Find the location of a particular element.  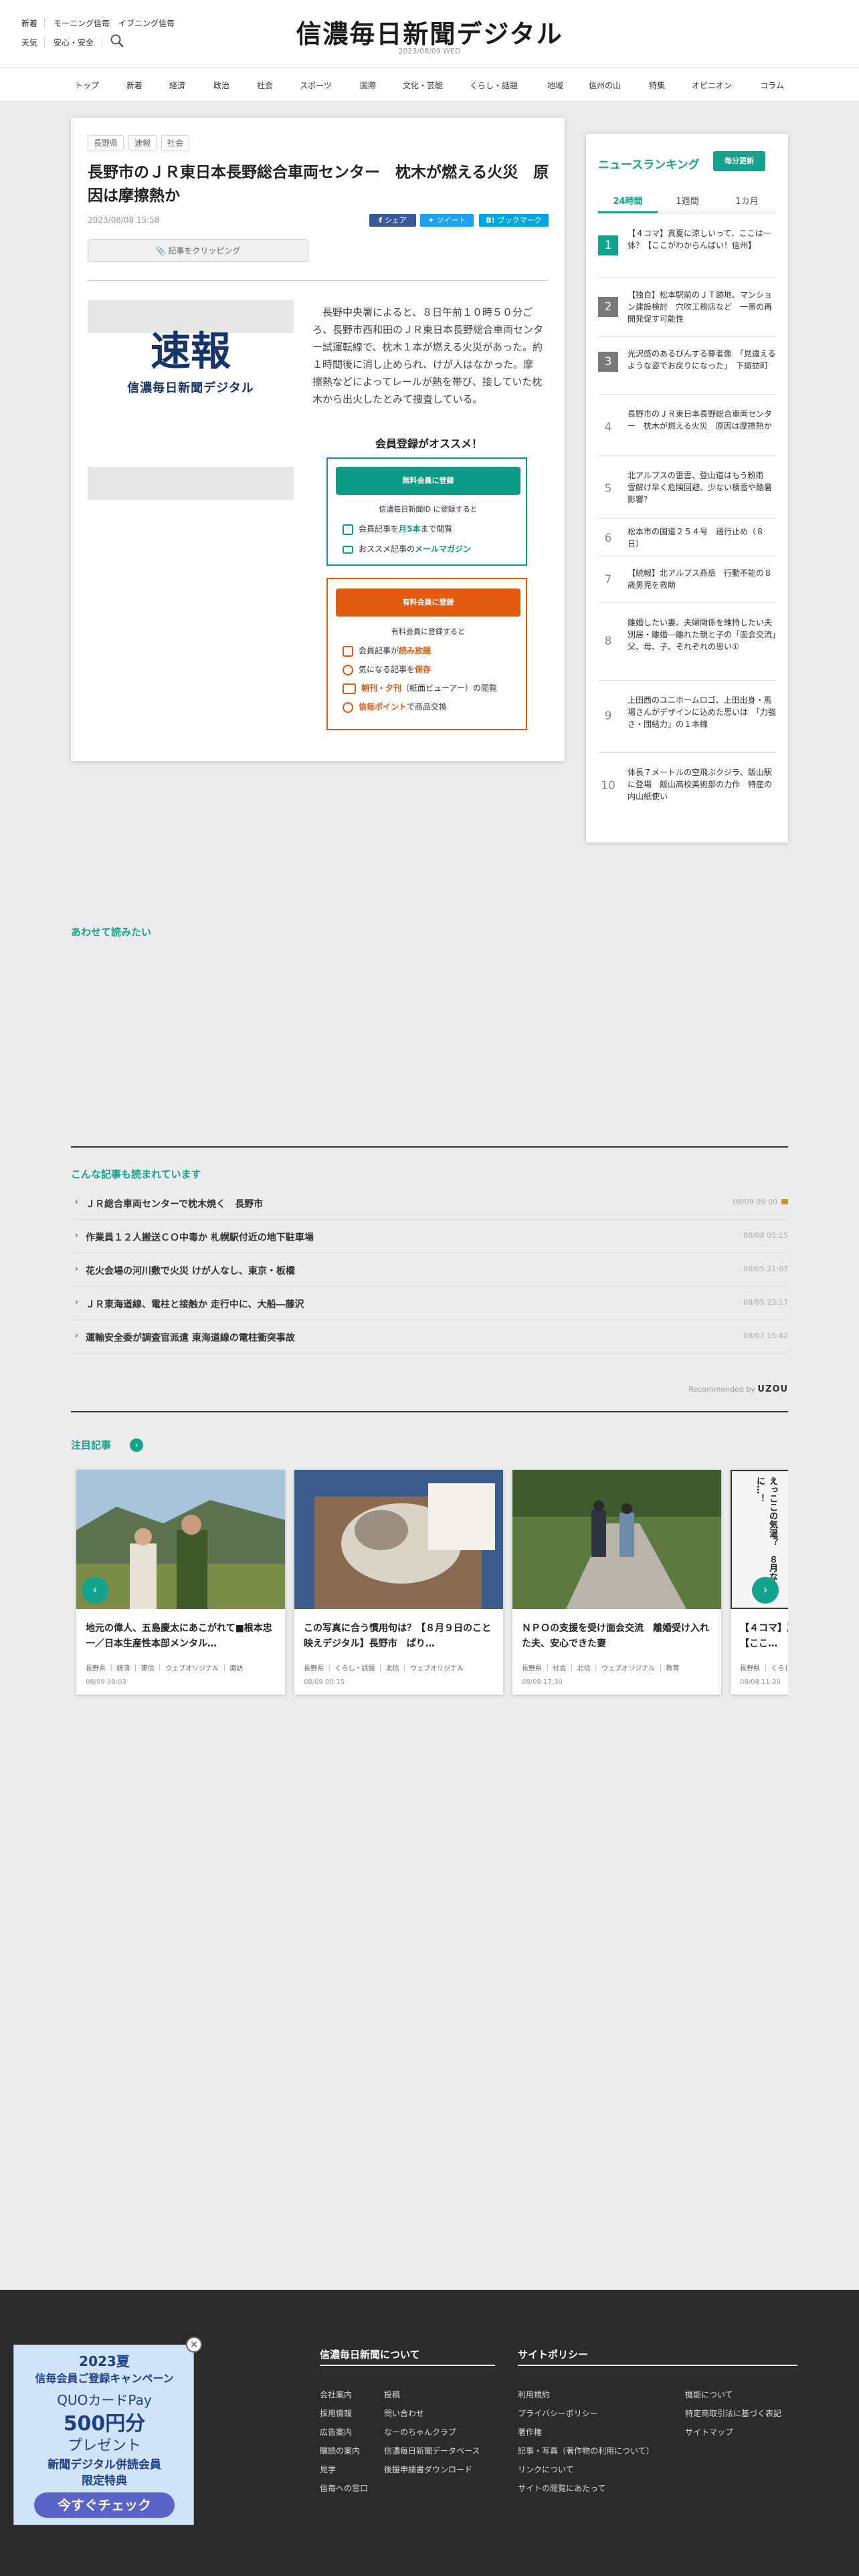

banner-check-button: 今すぐチェック is located at coordinates (105, 2505).